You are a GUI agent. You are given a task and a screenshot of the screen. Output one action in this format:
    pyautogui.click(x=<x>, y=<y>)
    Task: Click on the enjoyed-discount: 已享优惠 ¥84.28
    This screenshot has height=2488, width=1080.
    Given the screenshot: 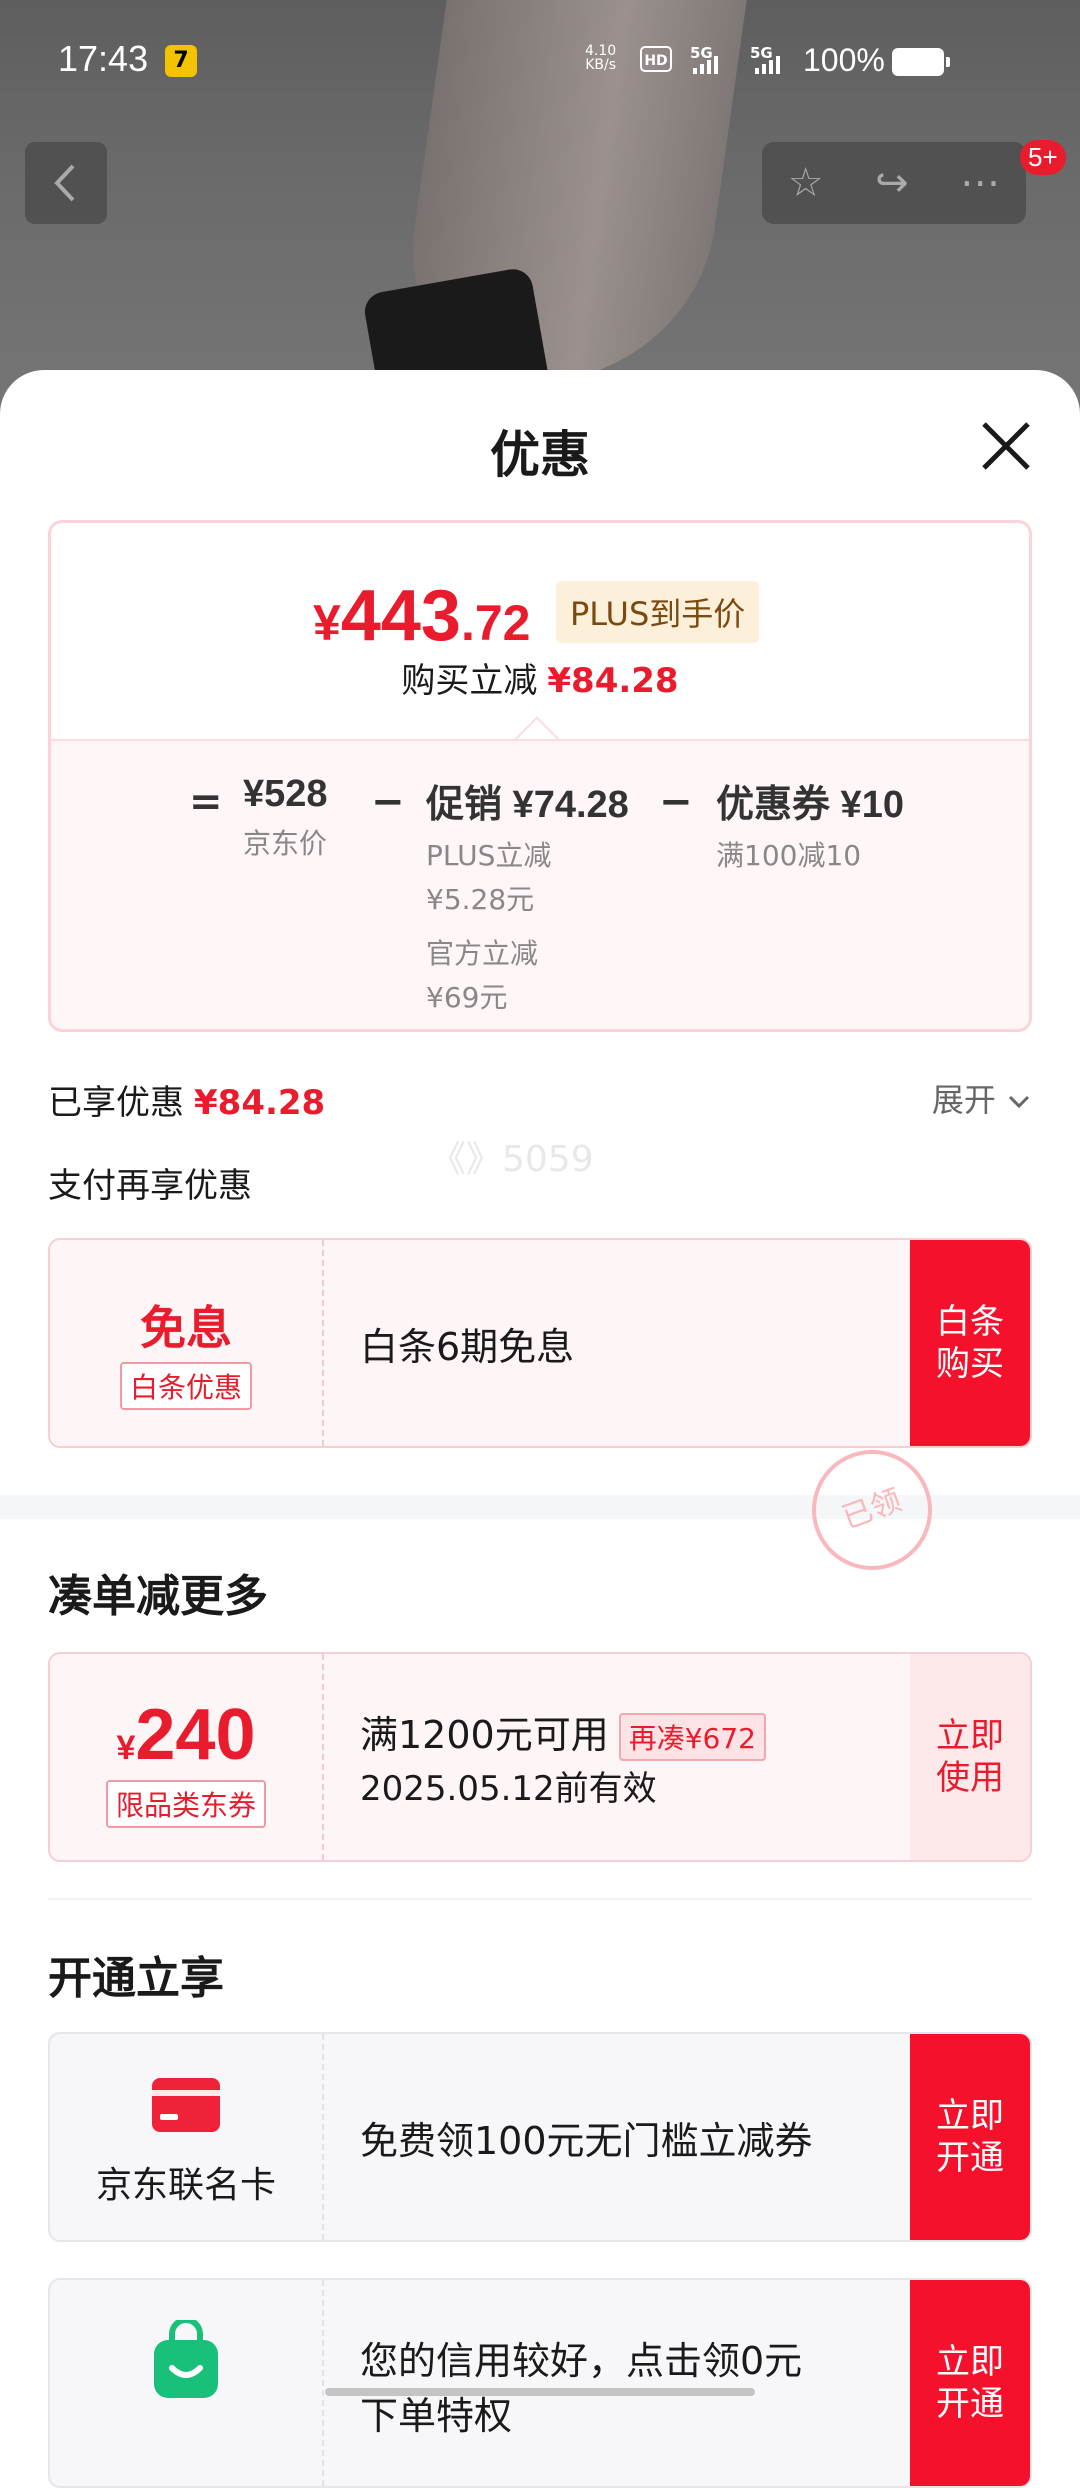 What is the action you would take?
    pyautogui.click(x=186, y=1099)
    